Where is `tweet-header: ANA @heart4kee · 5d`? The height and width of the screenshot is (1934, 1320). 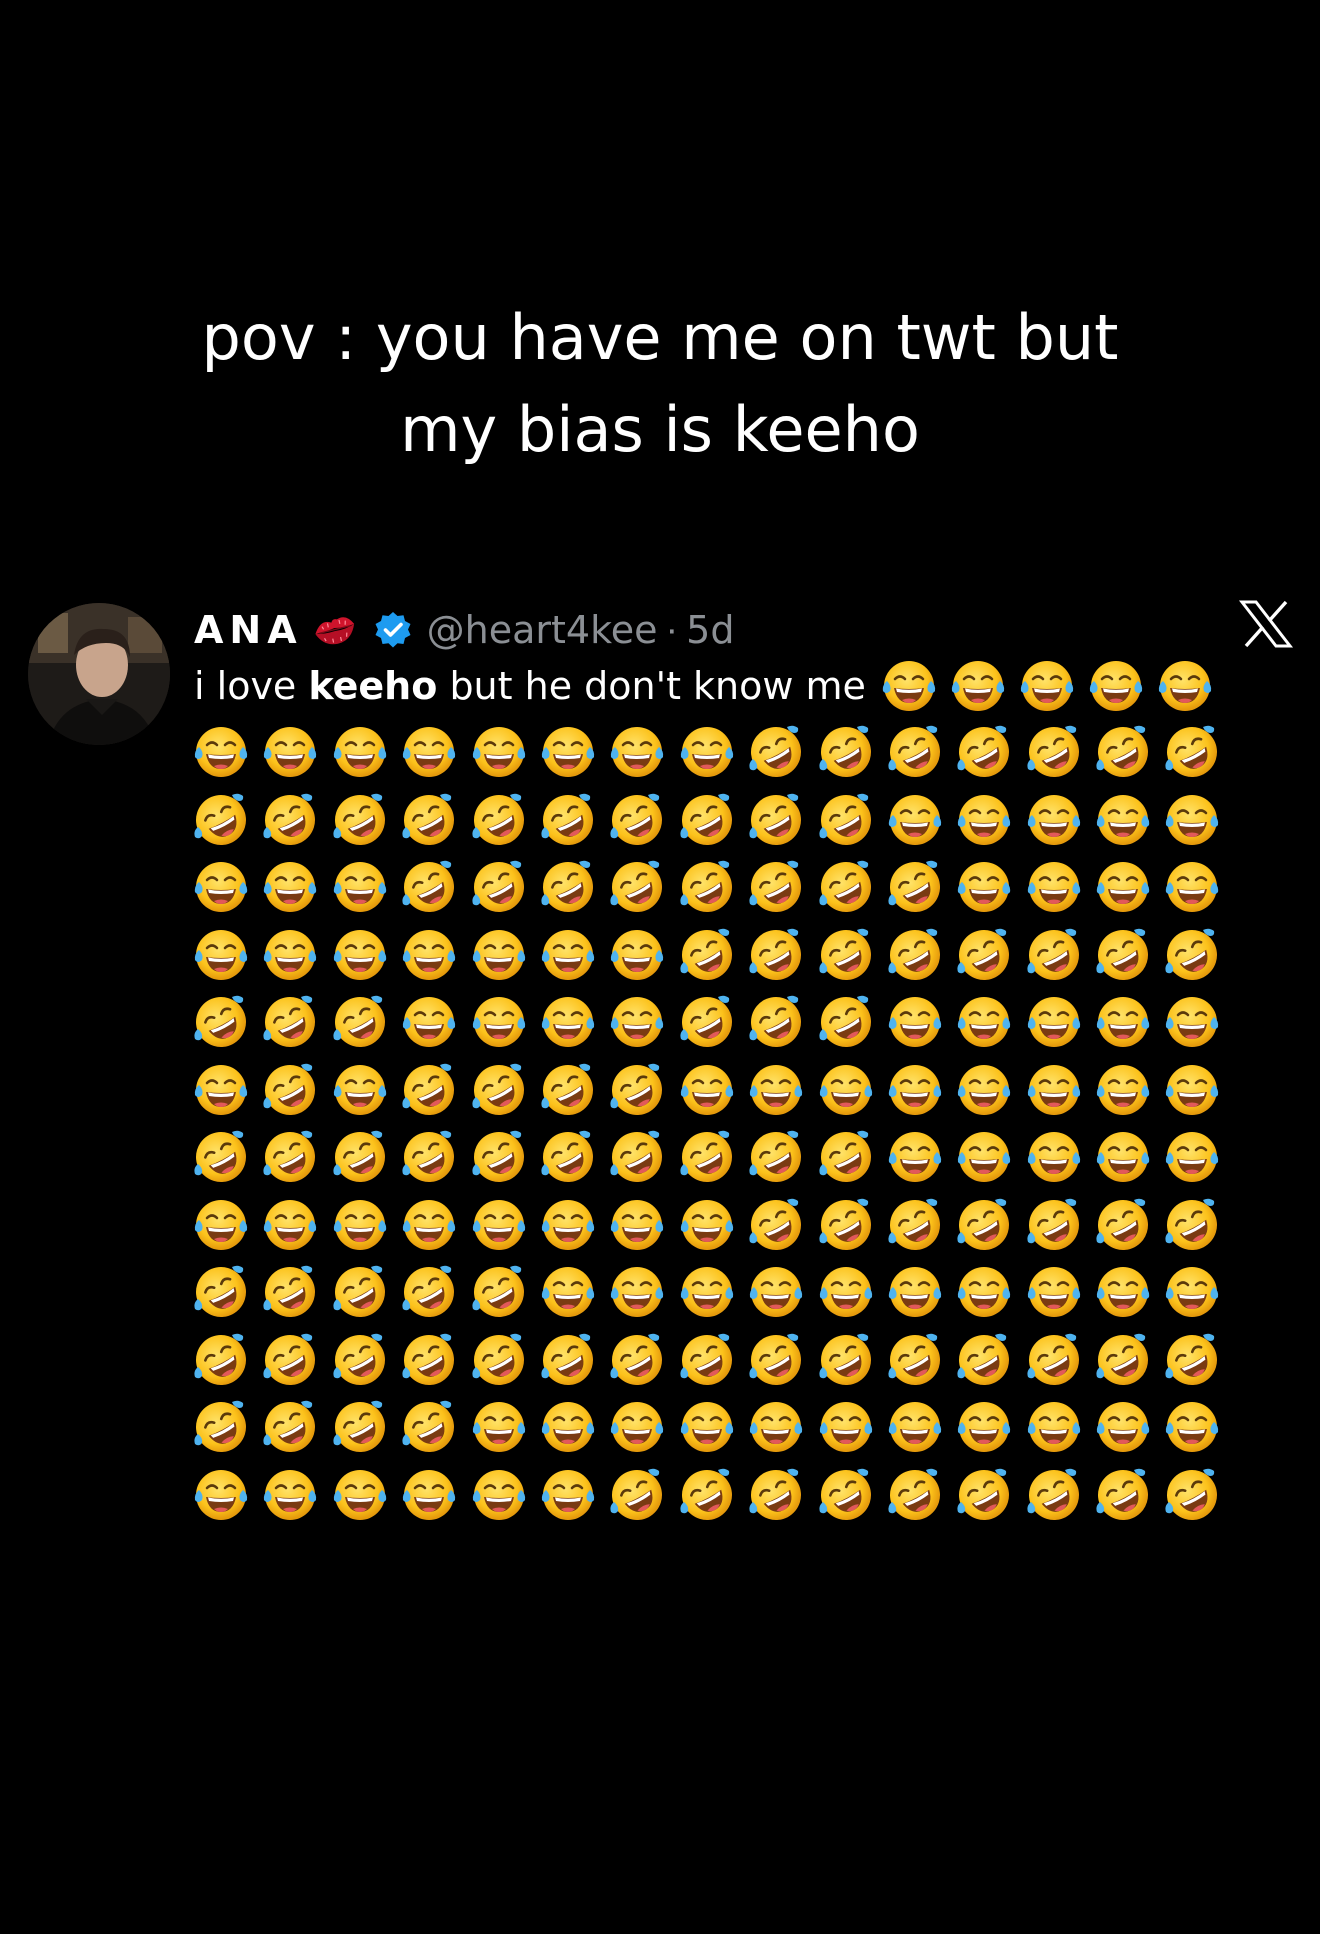 tweet-header: ANA @heart4kee · 5d is located at coordinates (464, 630).